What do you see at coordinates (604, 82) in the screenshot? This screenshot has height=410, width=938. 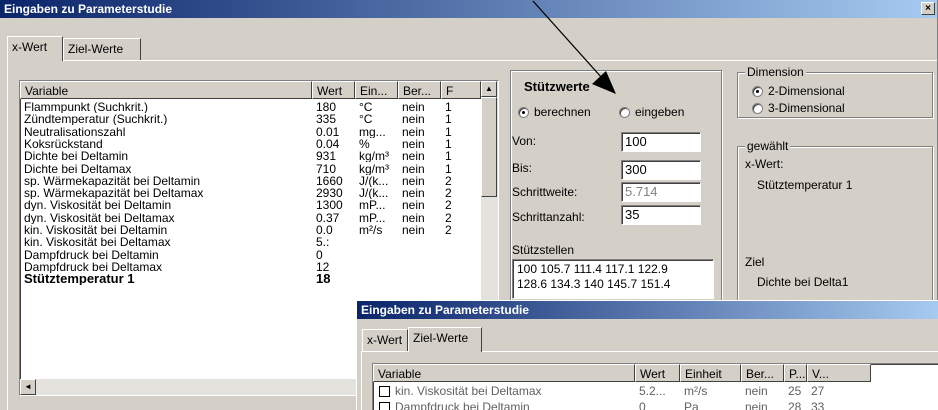 I see `arrow-head` at bounding box center [604, 82].